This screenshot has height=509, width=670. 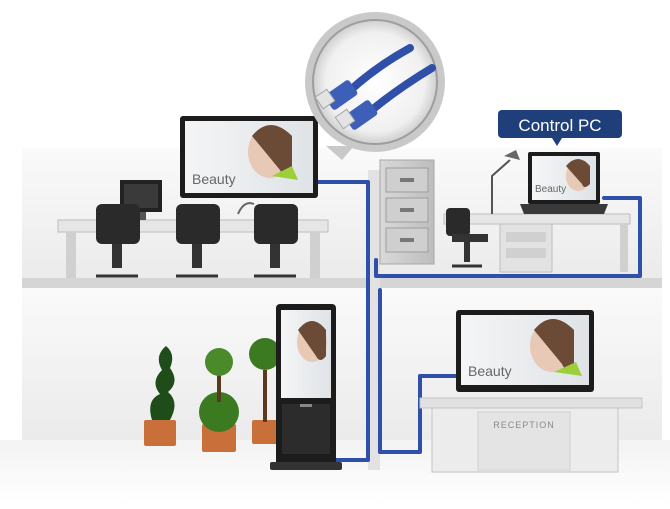 I want to click on office-display-caption: Beauty, so click(x=214, y=179).